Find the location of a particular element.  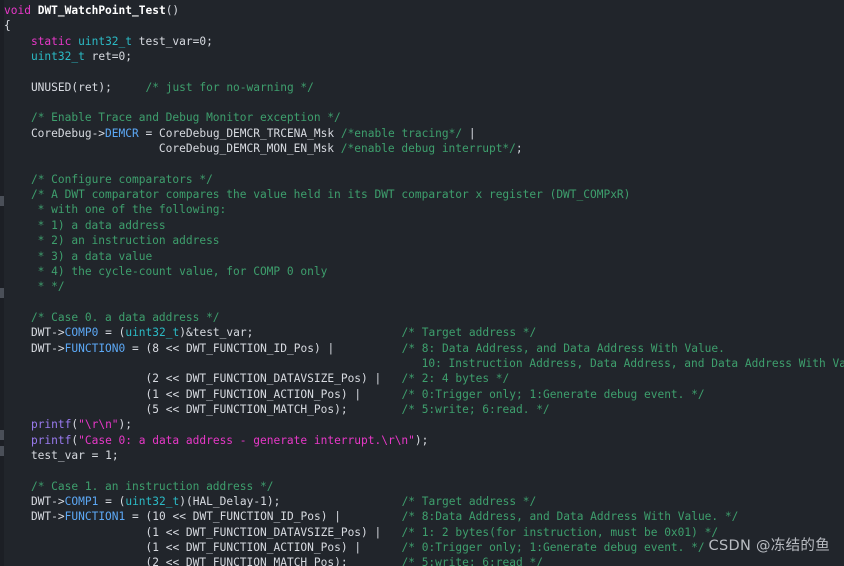

token-plain: DWT_FUNCTION_ACTION_Pos is located at coordinates (260, 548).